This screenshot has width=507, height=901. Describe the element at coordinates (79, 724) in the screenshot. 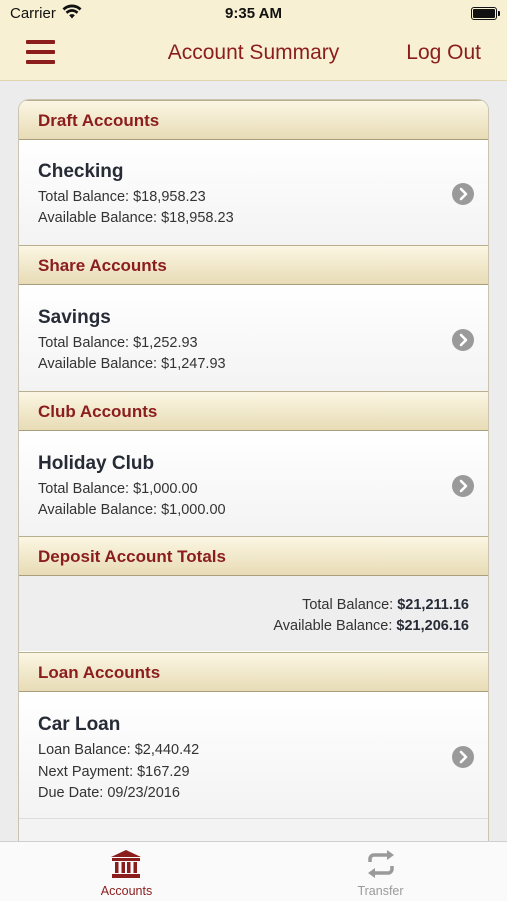

I see `account-name: Car Loan` at that location.